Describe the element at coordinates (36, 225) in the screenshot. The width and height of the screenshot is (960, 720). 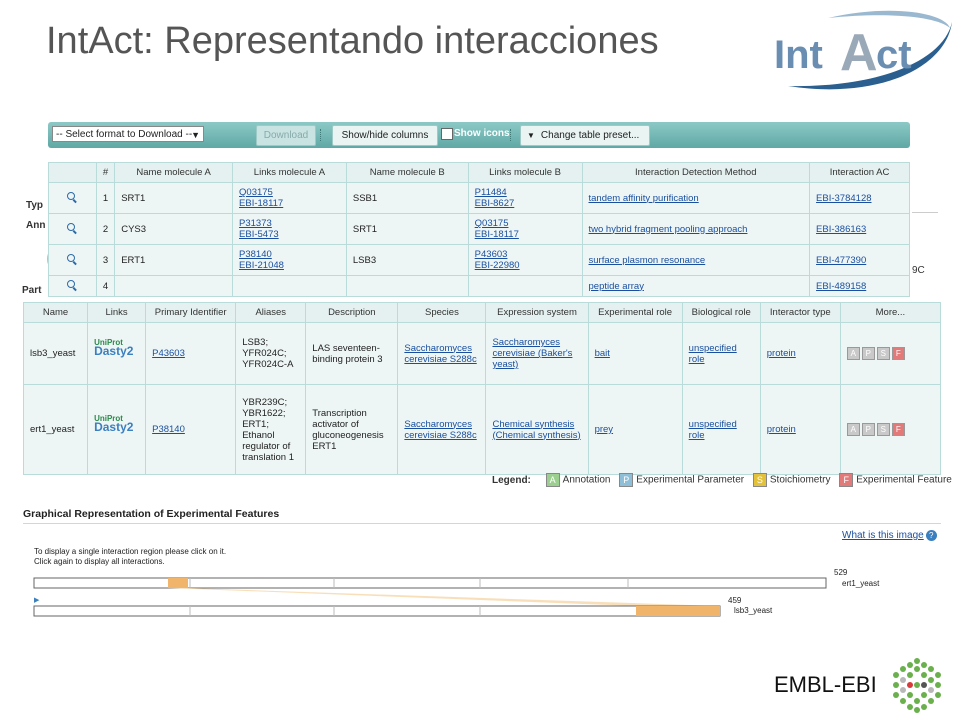
I see `fragment-ann: Ann` at that location.